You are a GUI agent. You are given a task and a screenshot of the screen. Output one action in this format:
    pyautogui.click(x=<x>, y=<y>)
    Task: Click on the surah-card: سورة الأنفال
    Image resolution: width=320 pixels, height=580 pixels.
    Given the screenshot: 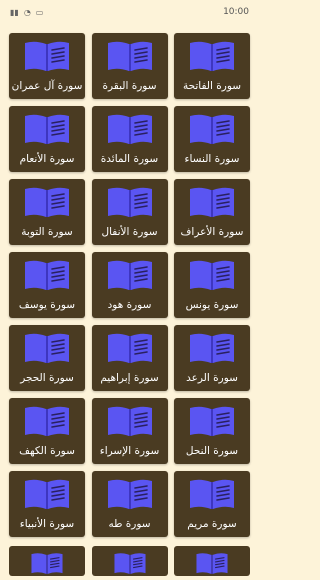 What is the action you would take?
    pyautogui.click(x=129, y=212)
    